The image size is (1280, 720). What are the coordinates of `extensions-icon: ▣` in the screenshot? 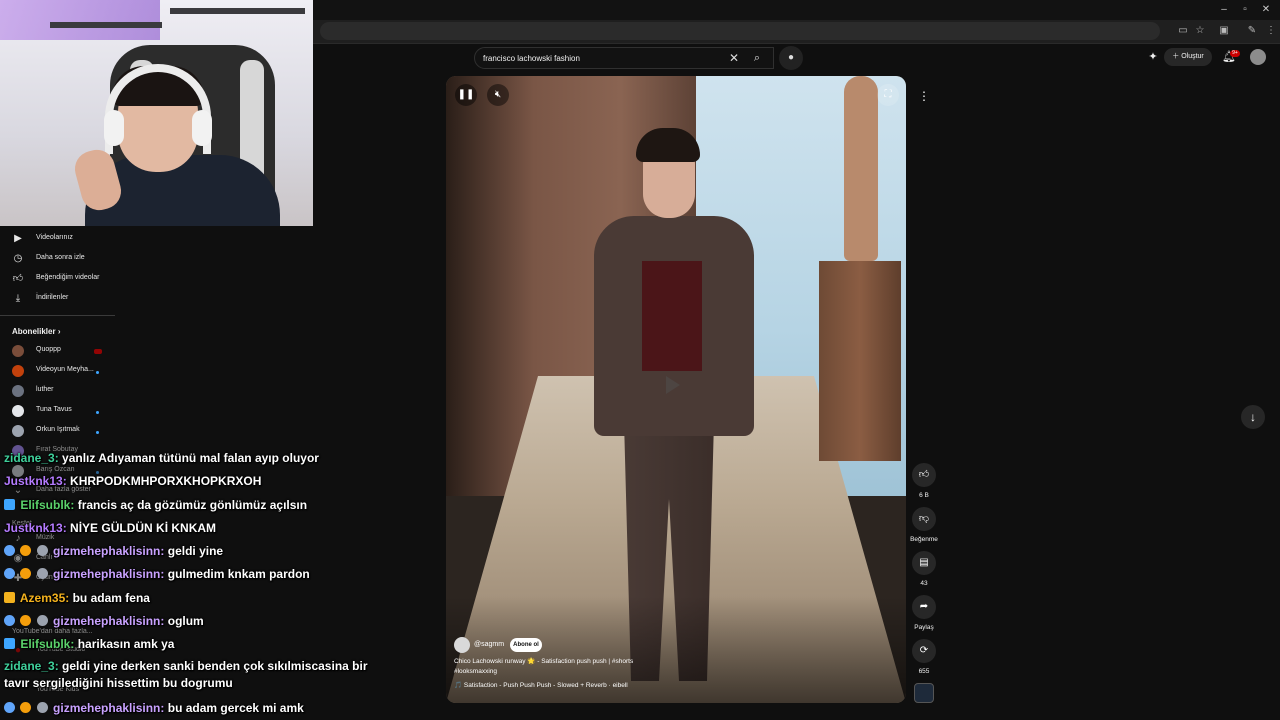 It's located at (1224, 31).